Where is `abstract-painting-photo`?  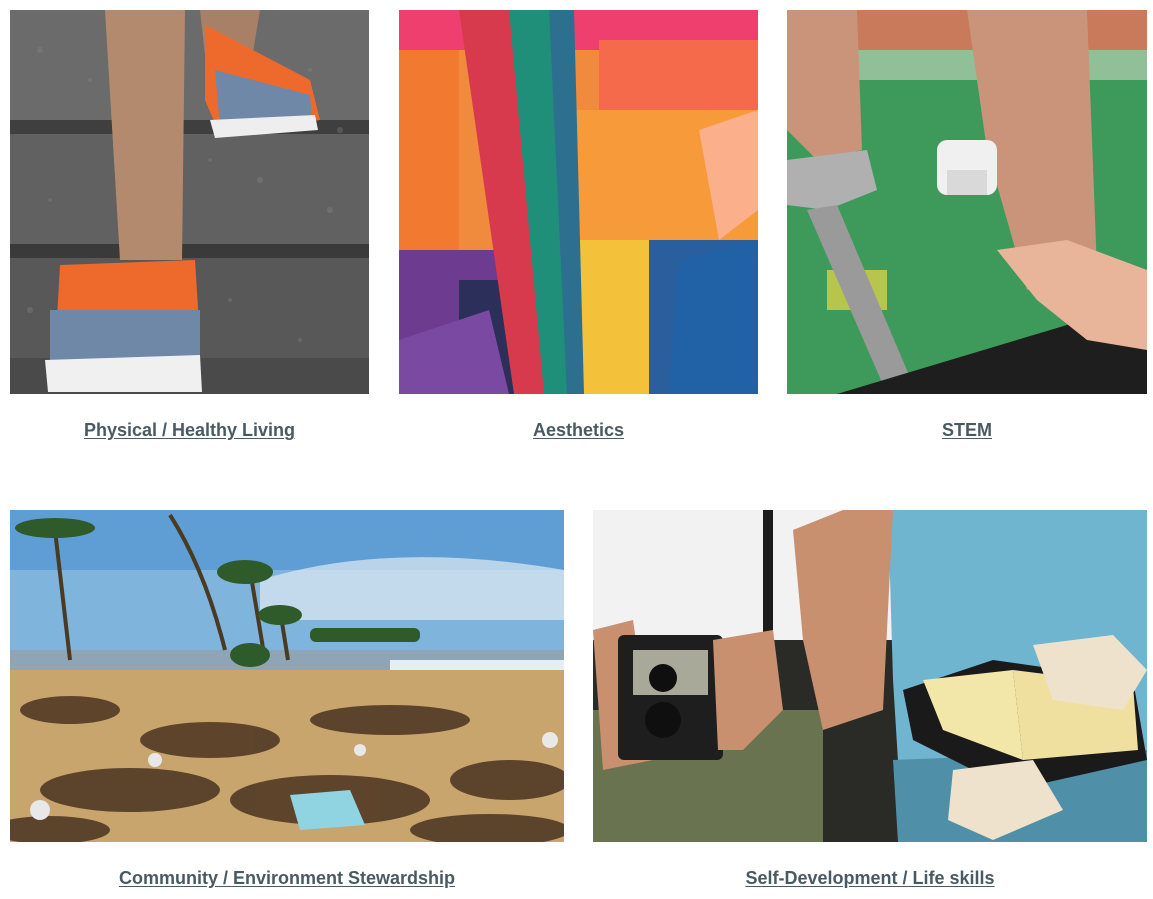
abstract-painting-photo is located at coordinates (578, 202).